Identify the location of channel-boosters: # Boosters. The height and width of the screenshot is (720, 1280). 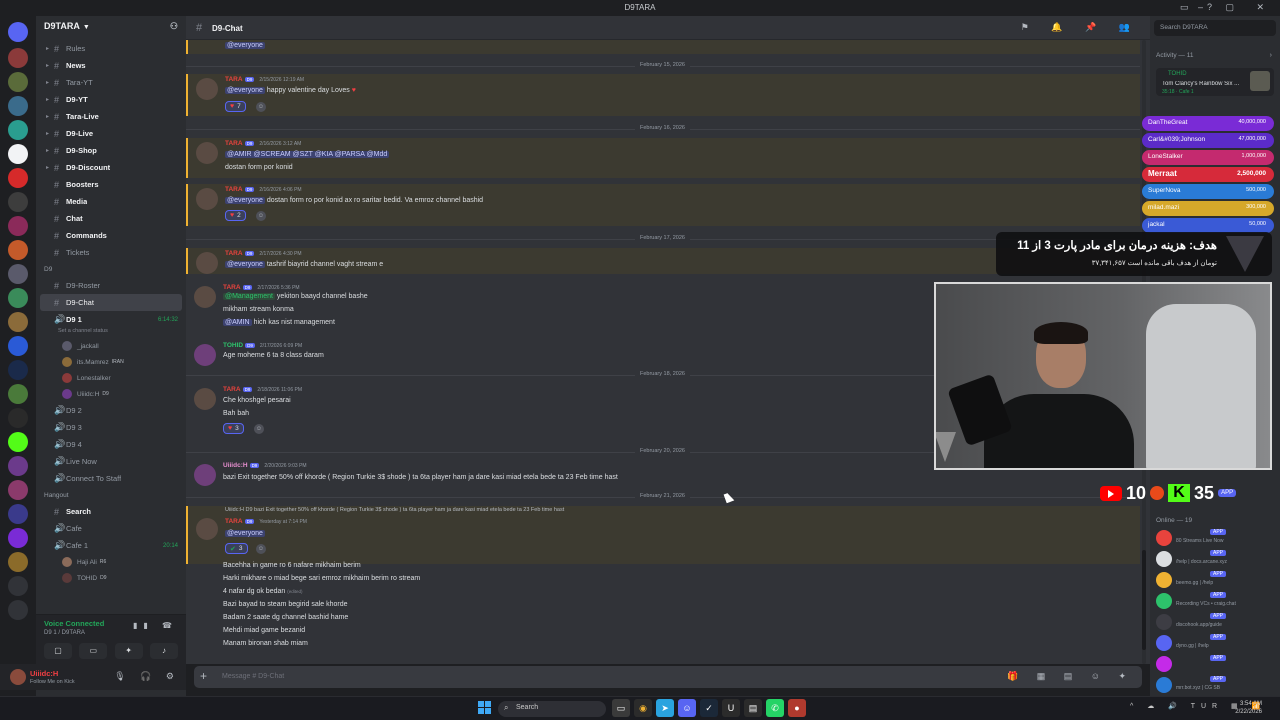
(111, 184).